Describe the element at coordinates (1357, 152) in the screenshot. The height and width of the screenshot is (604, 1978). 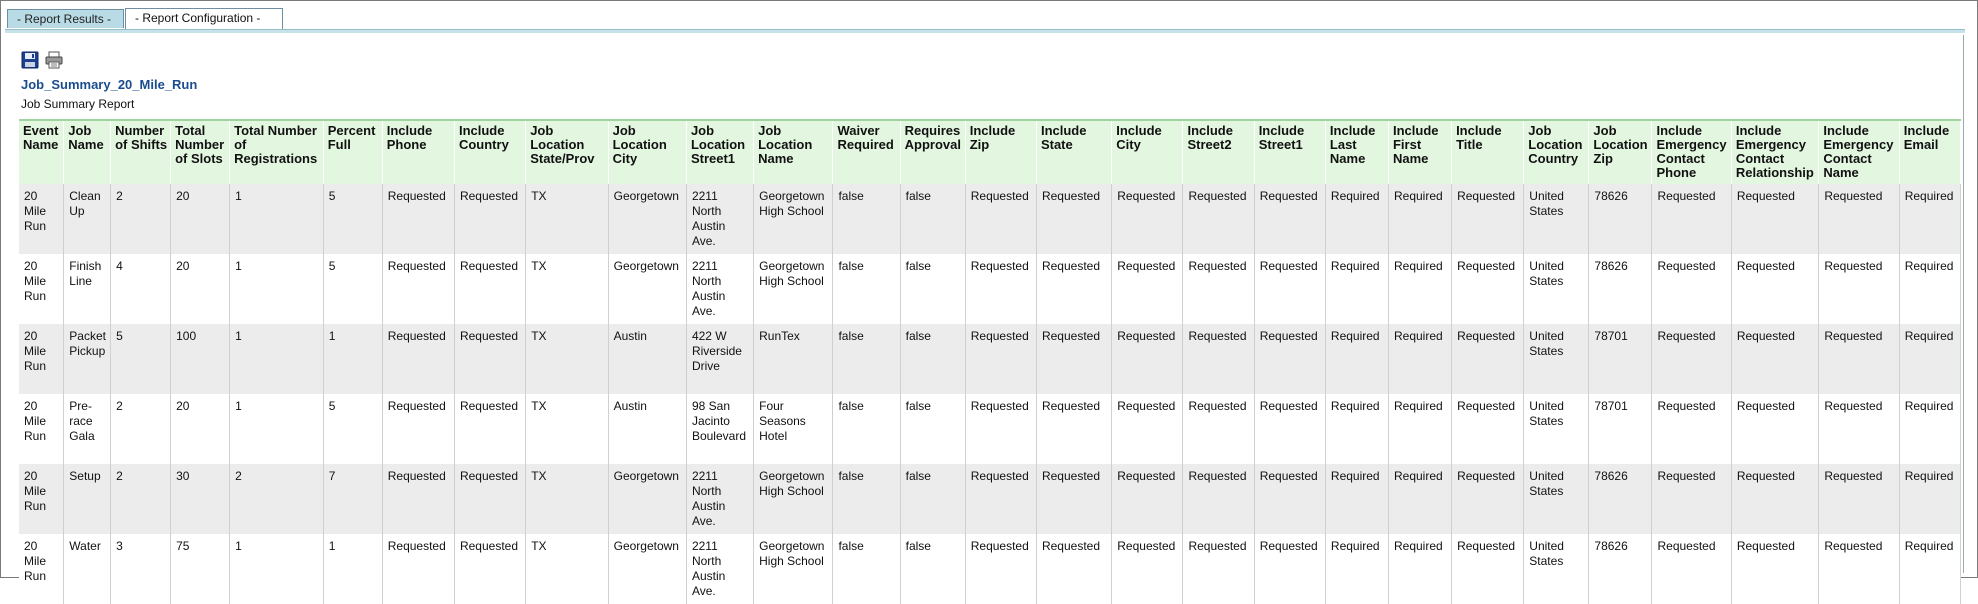
I see `column-header: Include Last Name` at that location.